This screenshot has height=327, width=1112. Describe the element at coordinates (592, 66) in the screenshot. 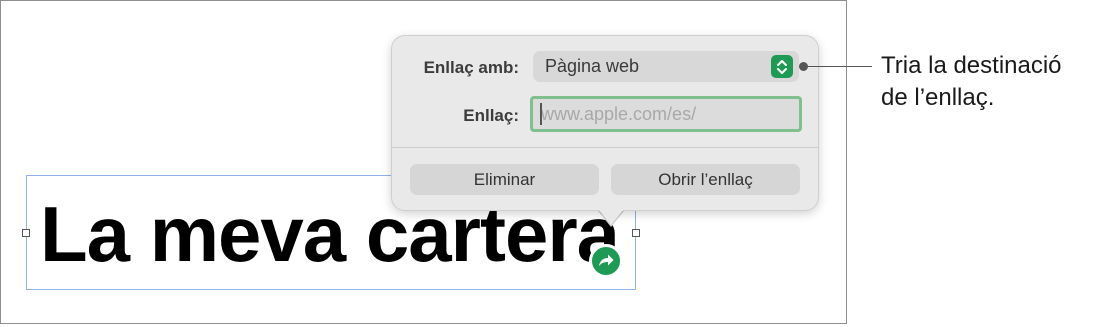

I see `link-type-value: Pàgina web` at that location.